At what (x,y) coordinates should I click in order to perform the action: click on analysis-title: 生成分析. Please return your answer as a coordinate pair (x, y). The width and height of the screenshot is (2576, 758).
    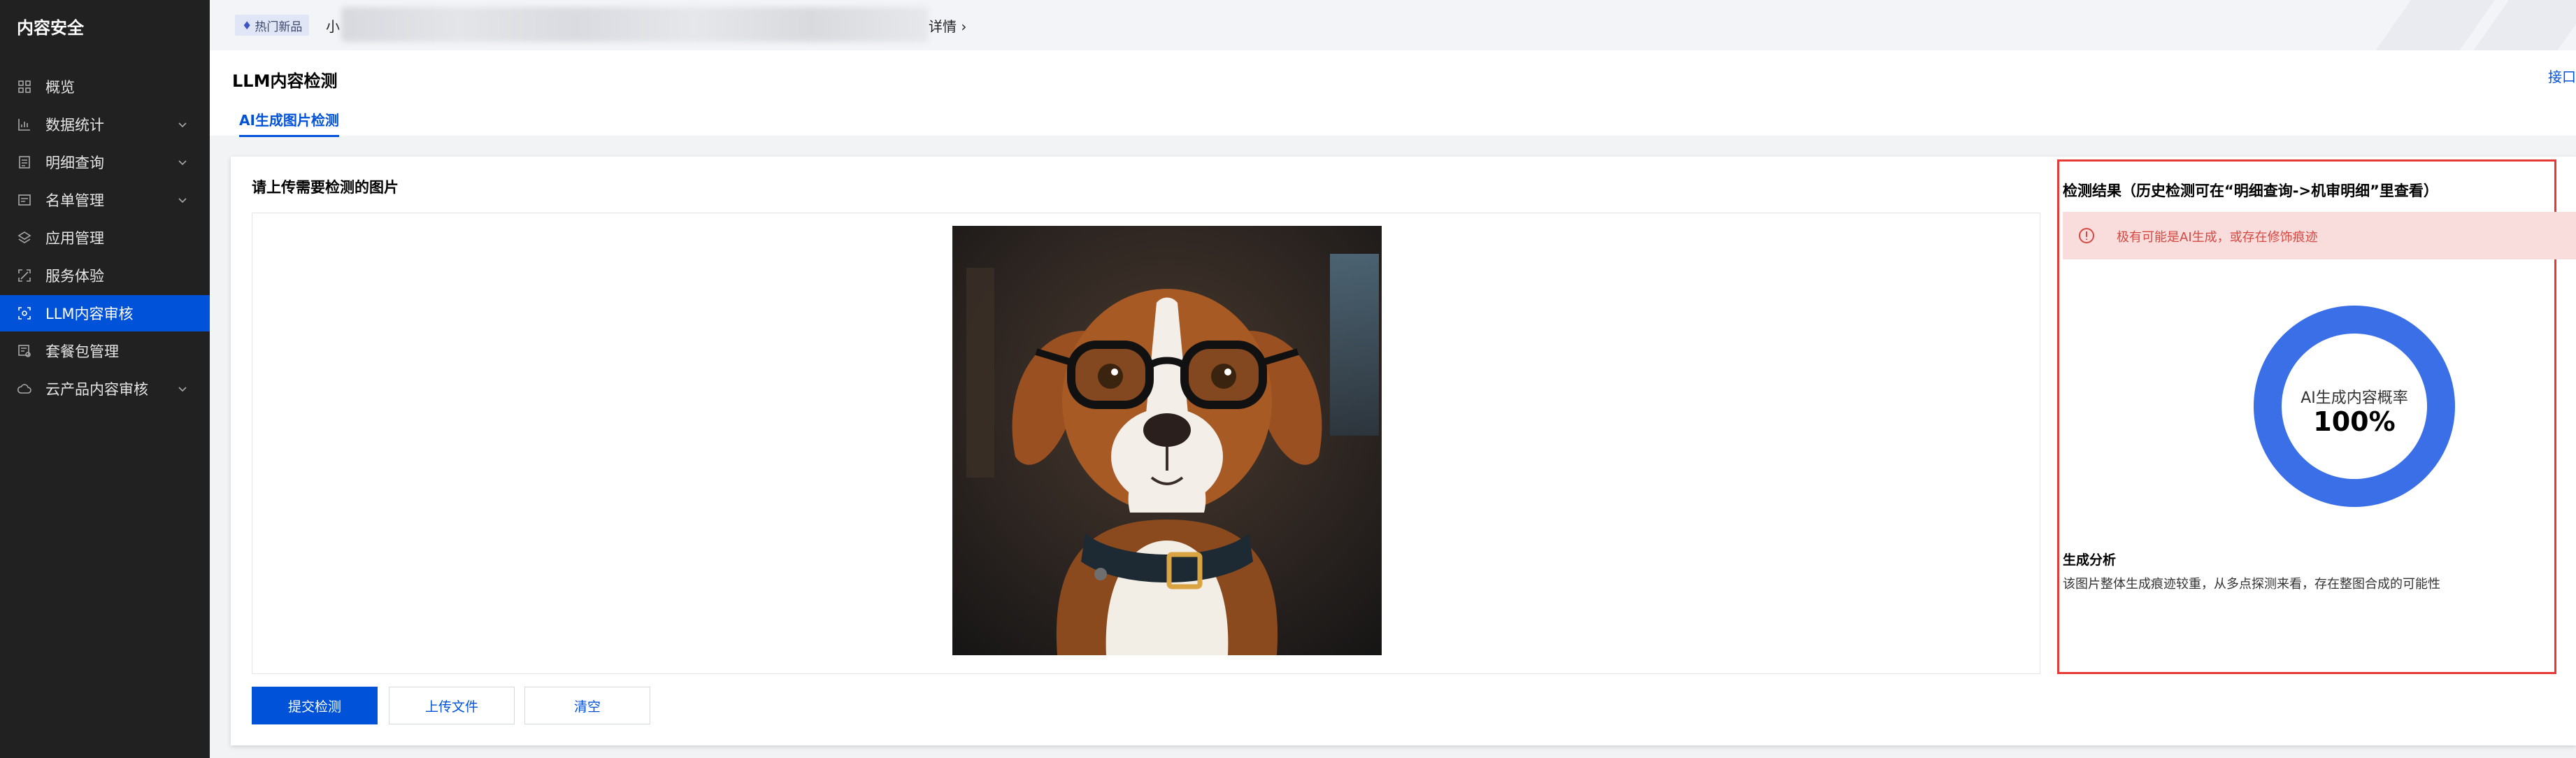
    Looking at the image, I should click on (2090, 560).